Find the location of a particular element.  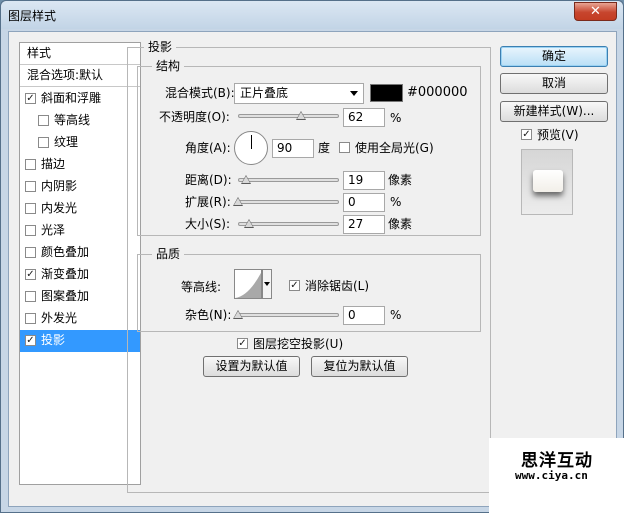

noise-input: 0 is located at coordinates (364, 315).